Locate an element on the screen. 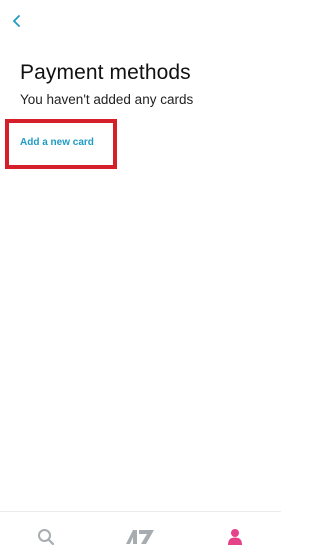 The image size is (320, 559). tab-home is located at coordinates (140, 537).